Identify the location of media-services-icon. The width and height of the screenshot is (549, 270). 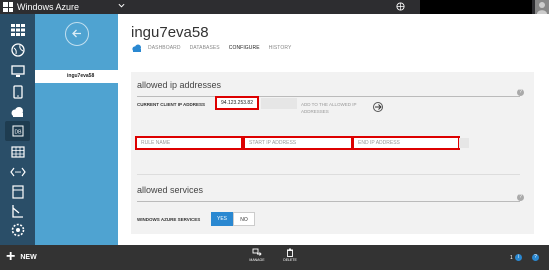
(17, 210).